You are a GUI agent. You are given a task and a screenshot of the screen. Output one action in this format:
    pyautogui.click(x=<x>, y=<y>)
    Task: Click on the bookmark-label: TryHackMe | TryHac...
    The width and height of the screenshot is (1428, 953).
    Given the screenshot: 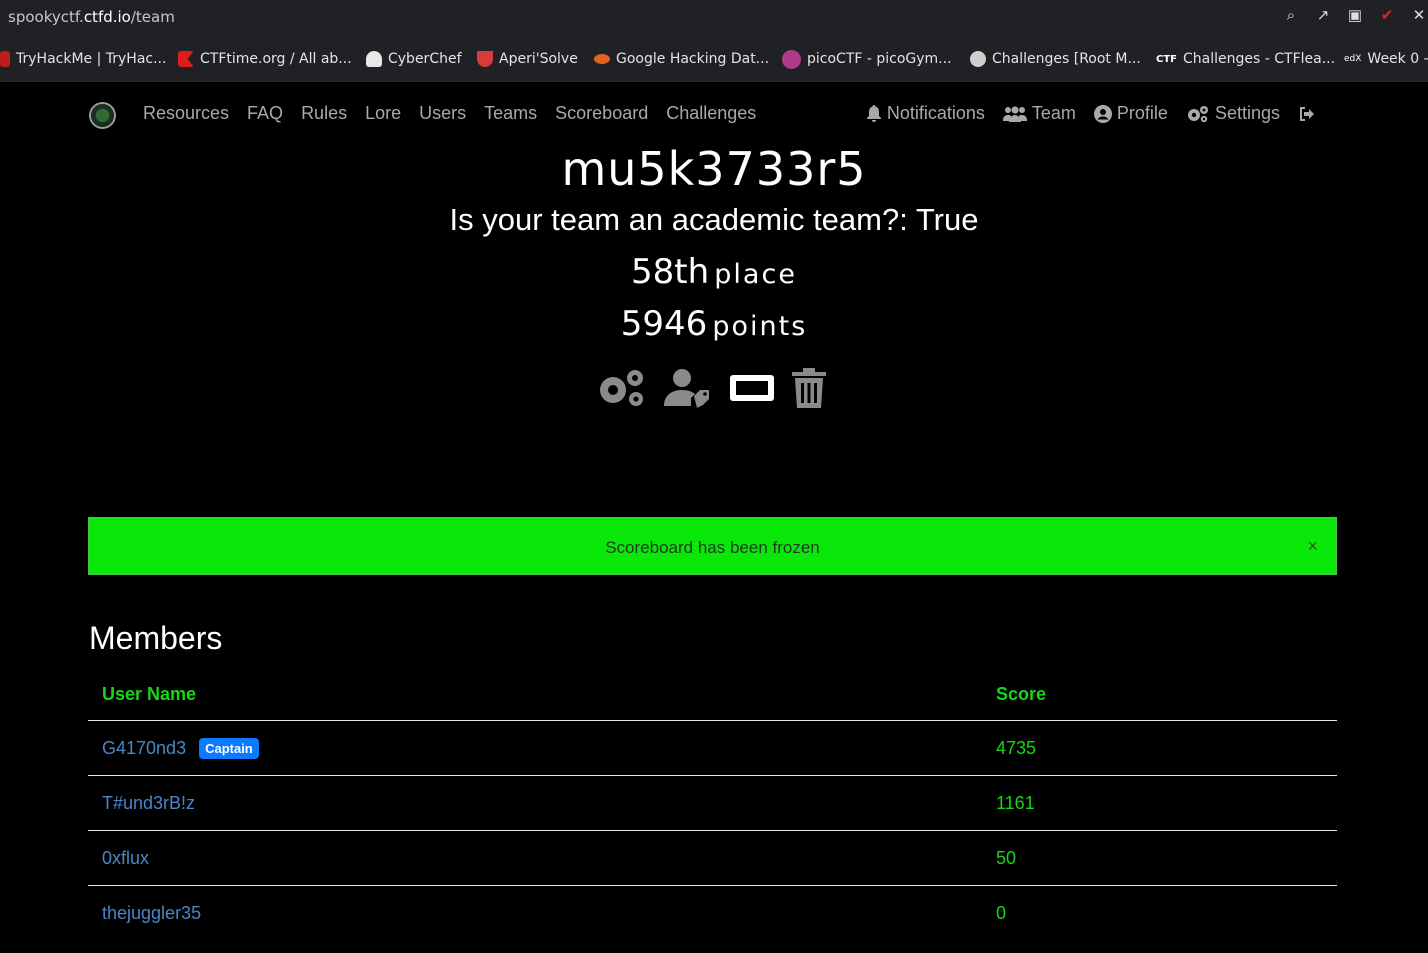 What is the action you would take?
    pyautogui.click(x=91, y=59)
    